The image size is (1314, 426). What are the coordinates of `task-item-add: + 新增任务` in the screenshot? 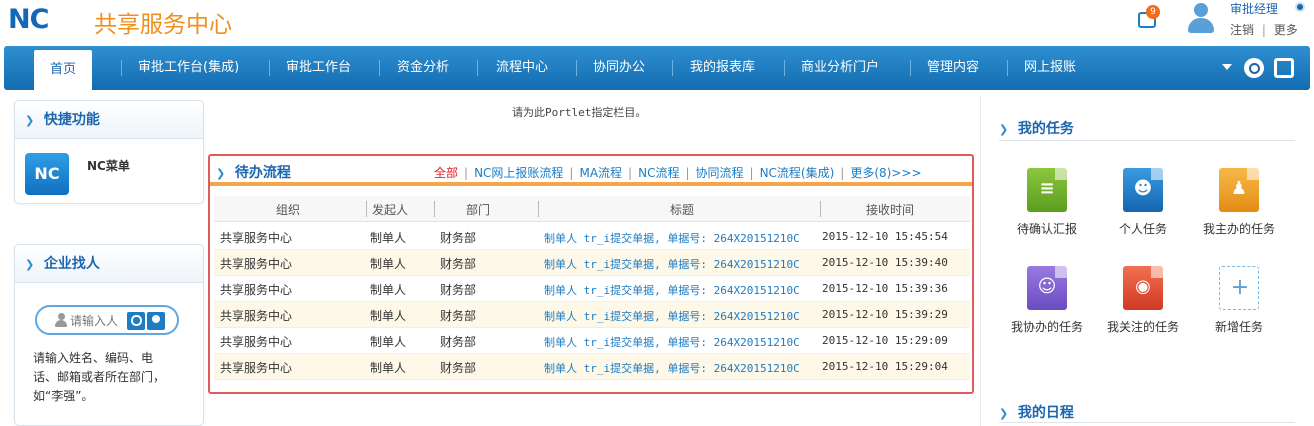 It's located at (1239, 300).